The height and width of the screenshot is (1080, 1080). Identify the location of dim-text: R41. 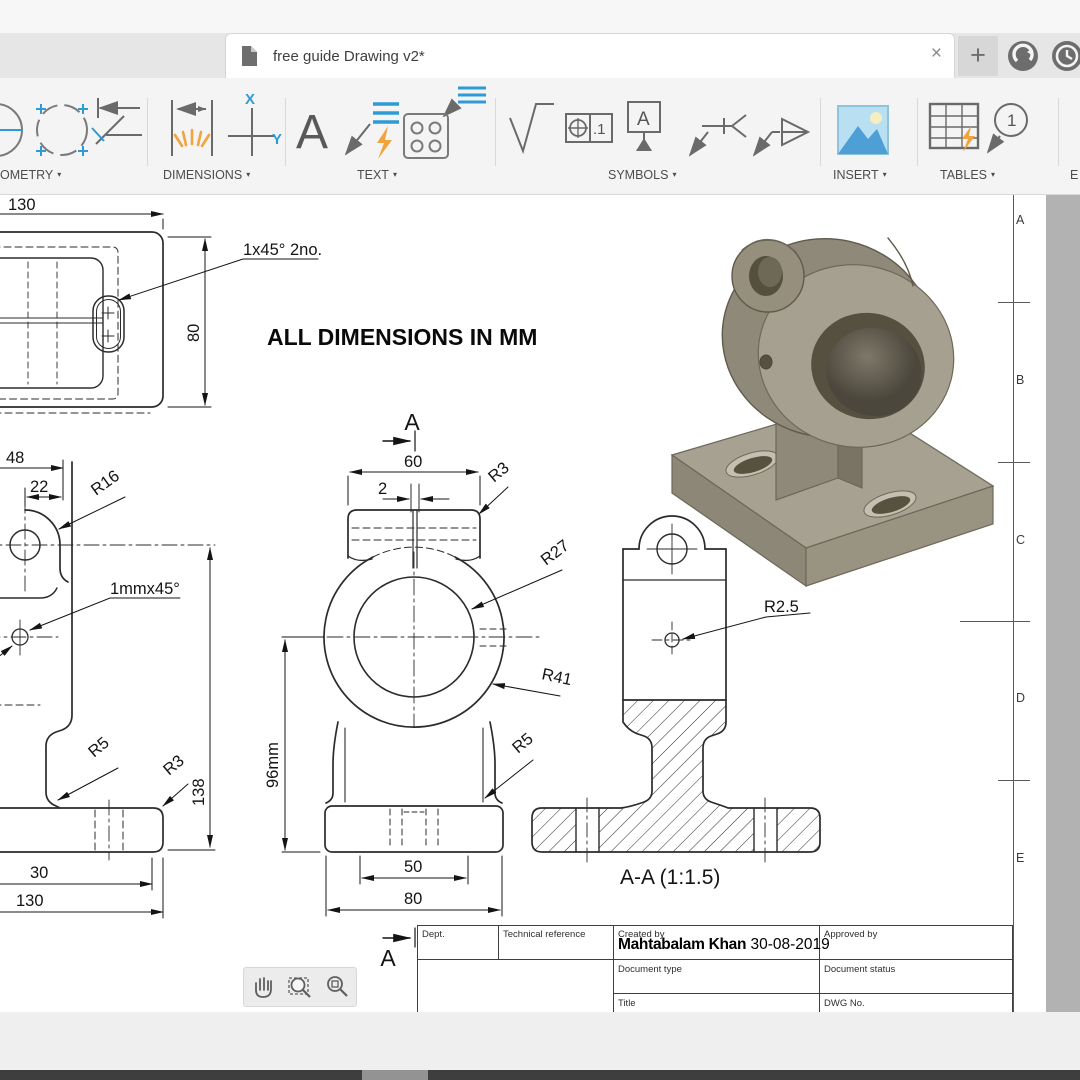
(556, 677).